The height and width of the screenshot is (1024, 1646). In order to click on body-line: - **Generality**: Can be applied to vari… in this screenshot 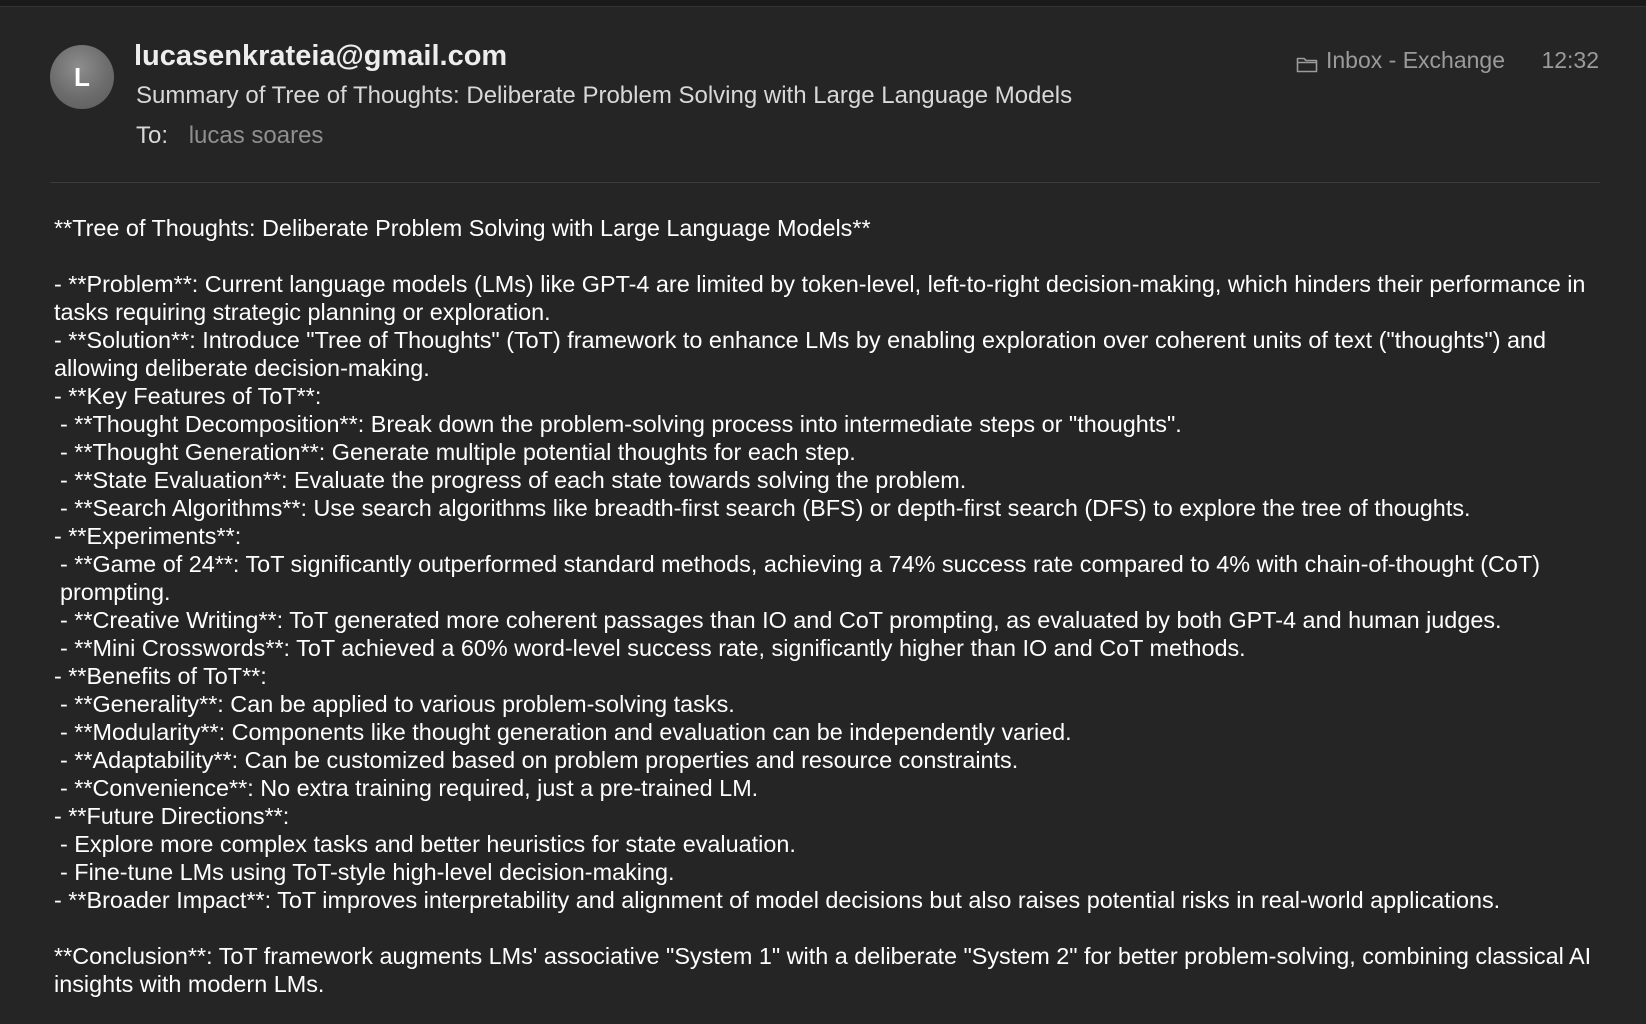, I will do `click(397, 704)`.